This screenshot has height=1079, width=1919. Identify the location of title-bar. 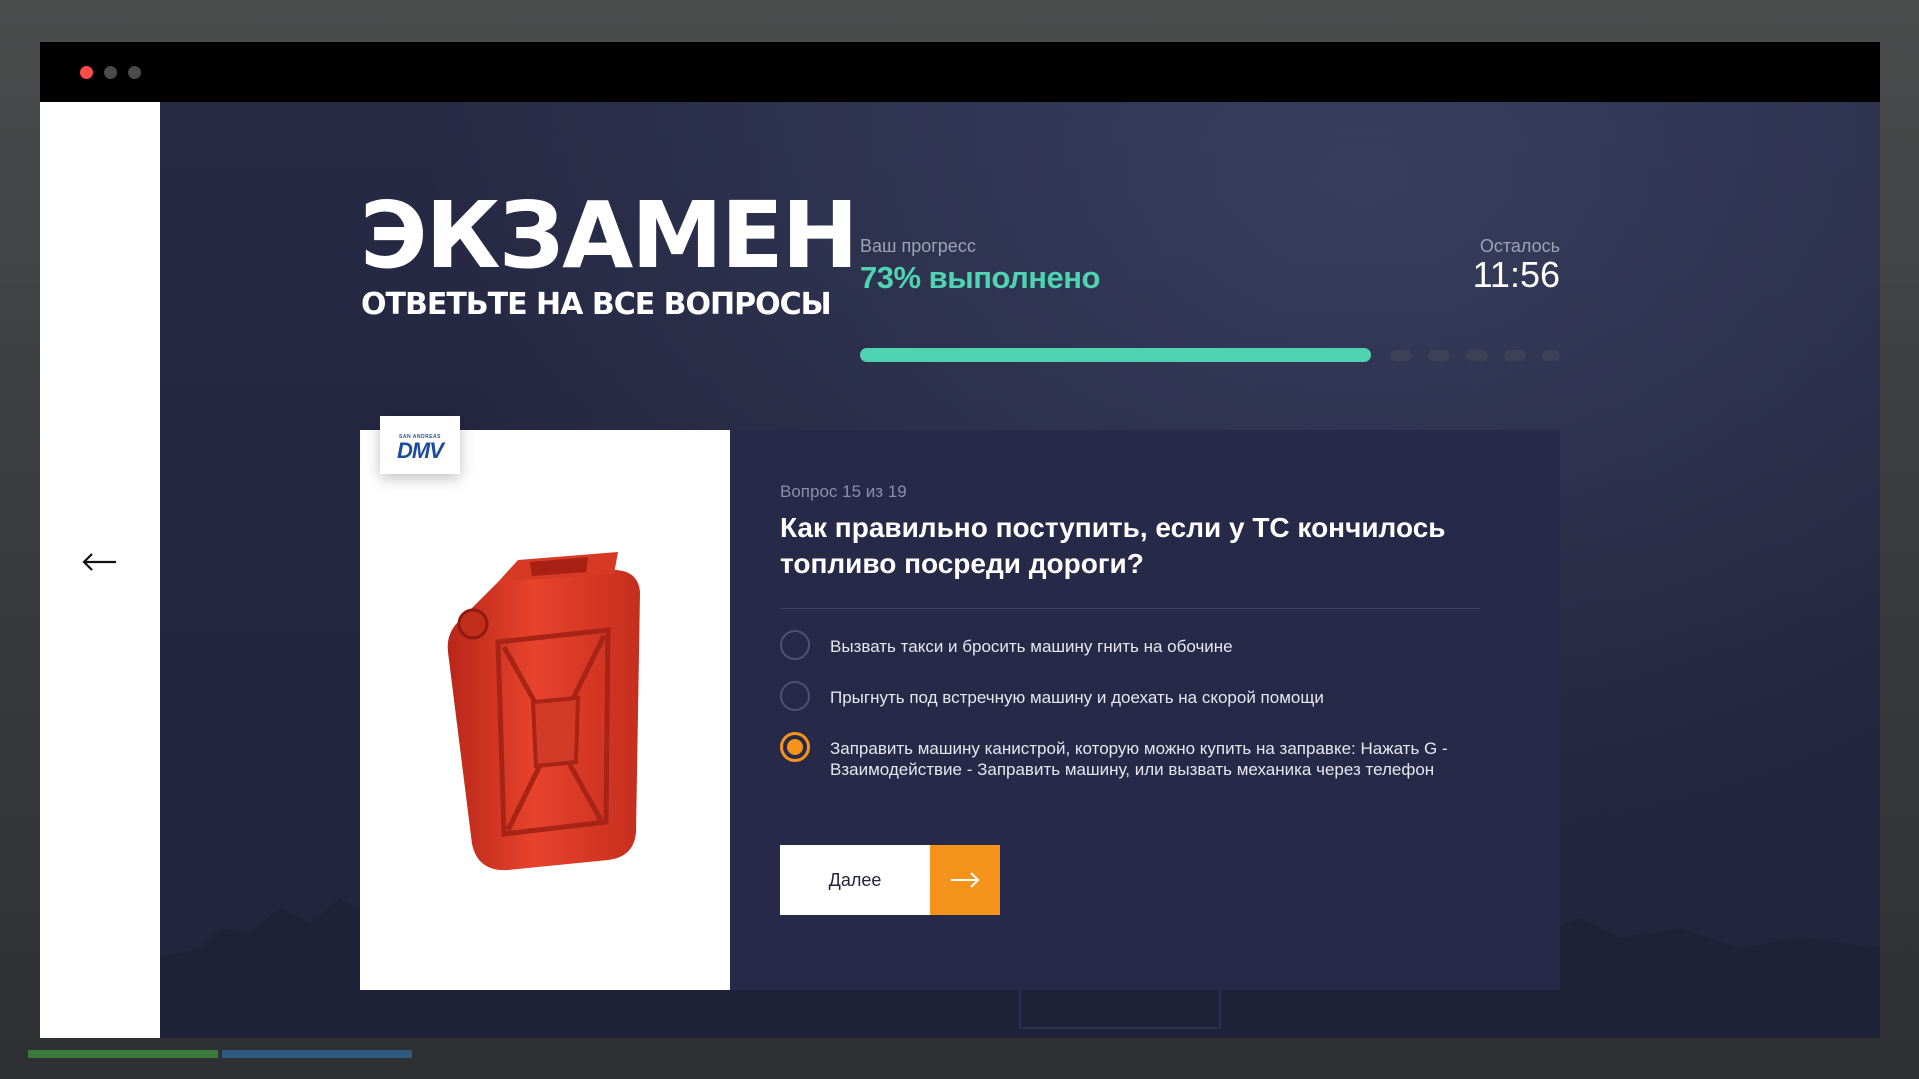
(960, 72).